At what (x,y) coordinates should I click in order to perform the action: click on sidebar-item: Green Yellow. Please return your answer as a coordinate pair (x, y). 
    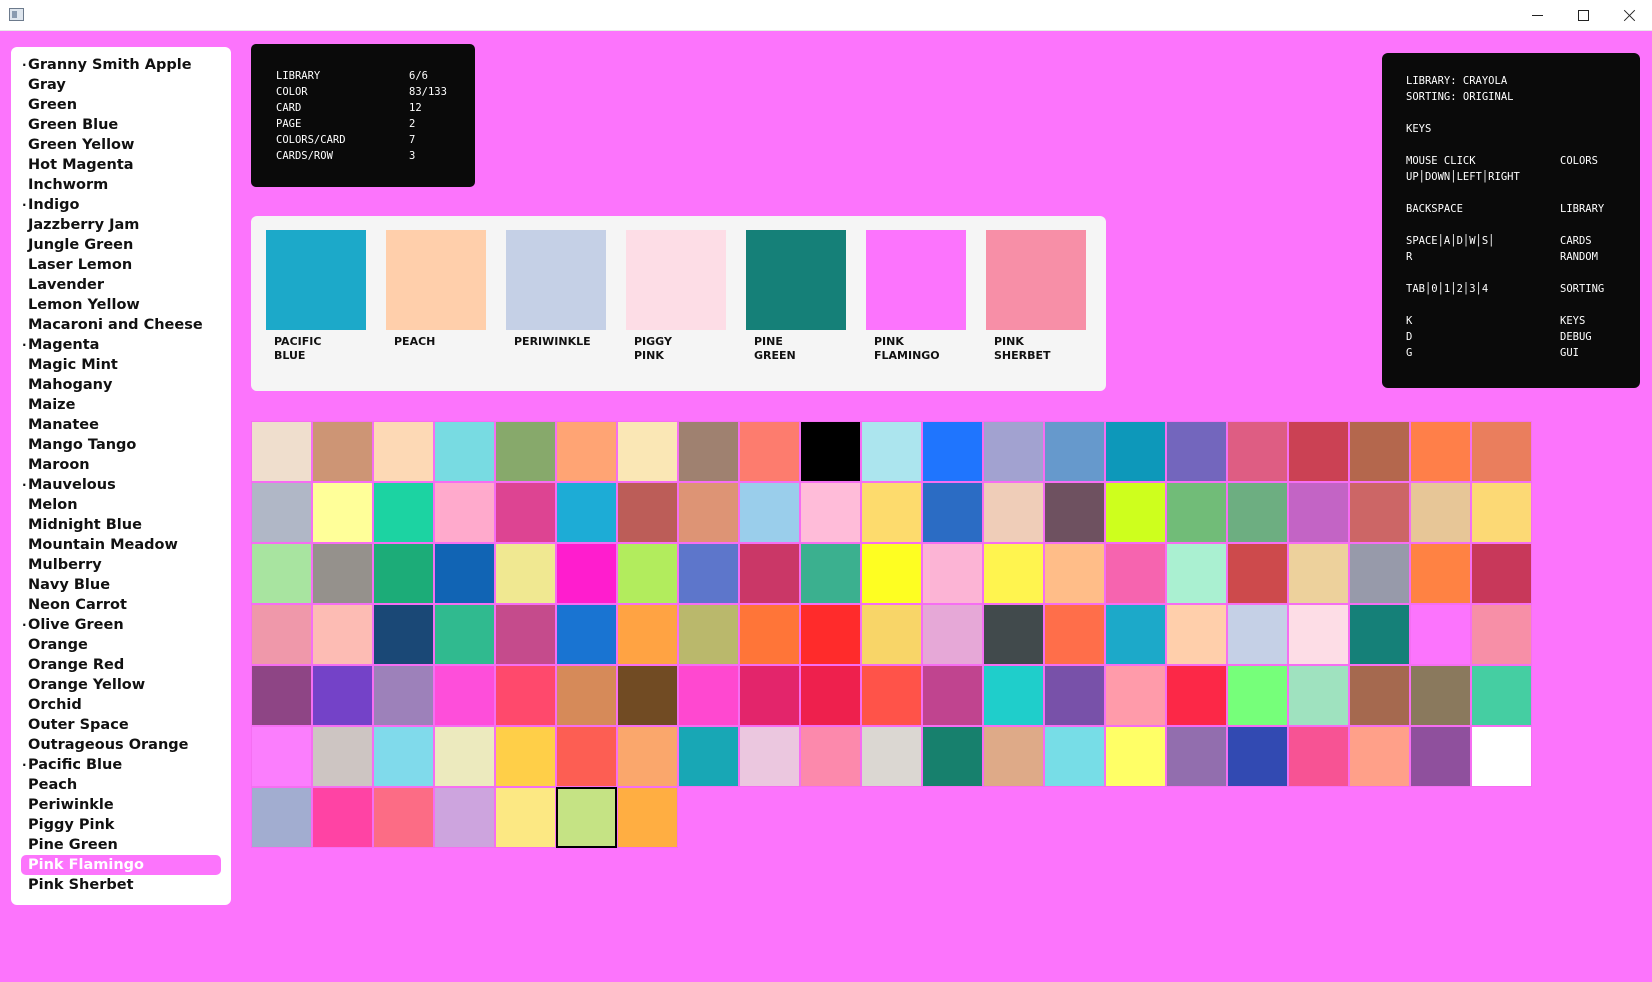
    Looking at the image, I should click on (121, 145).